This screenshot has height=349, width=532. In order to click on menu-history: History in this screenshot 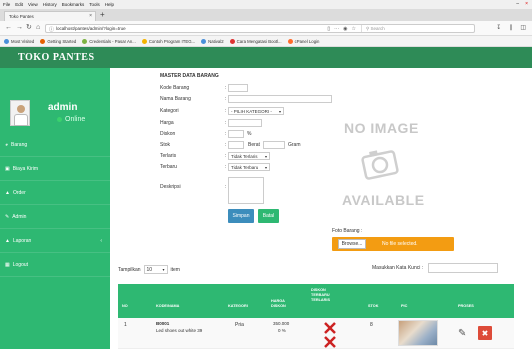, I will do `click(50, 4)`.